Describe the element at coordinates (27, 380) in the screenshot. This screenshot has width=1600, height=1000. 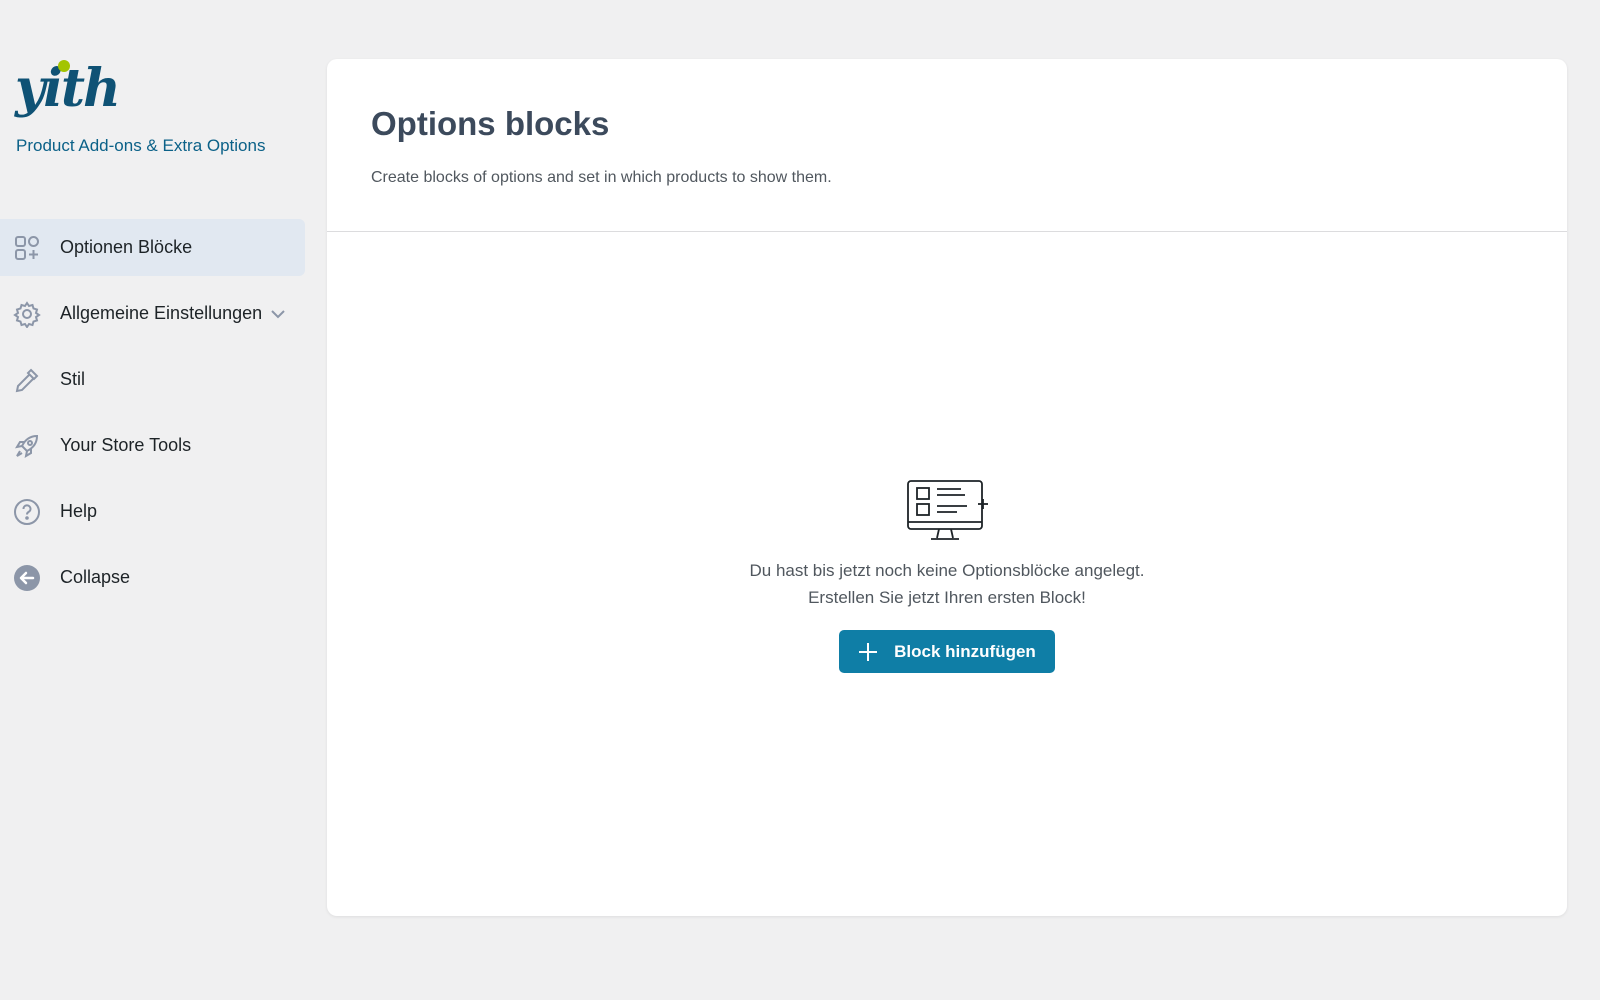
I see `pipette-icon` at that location.